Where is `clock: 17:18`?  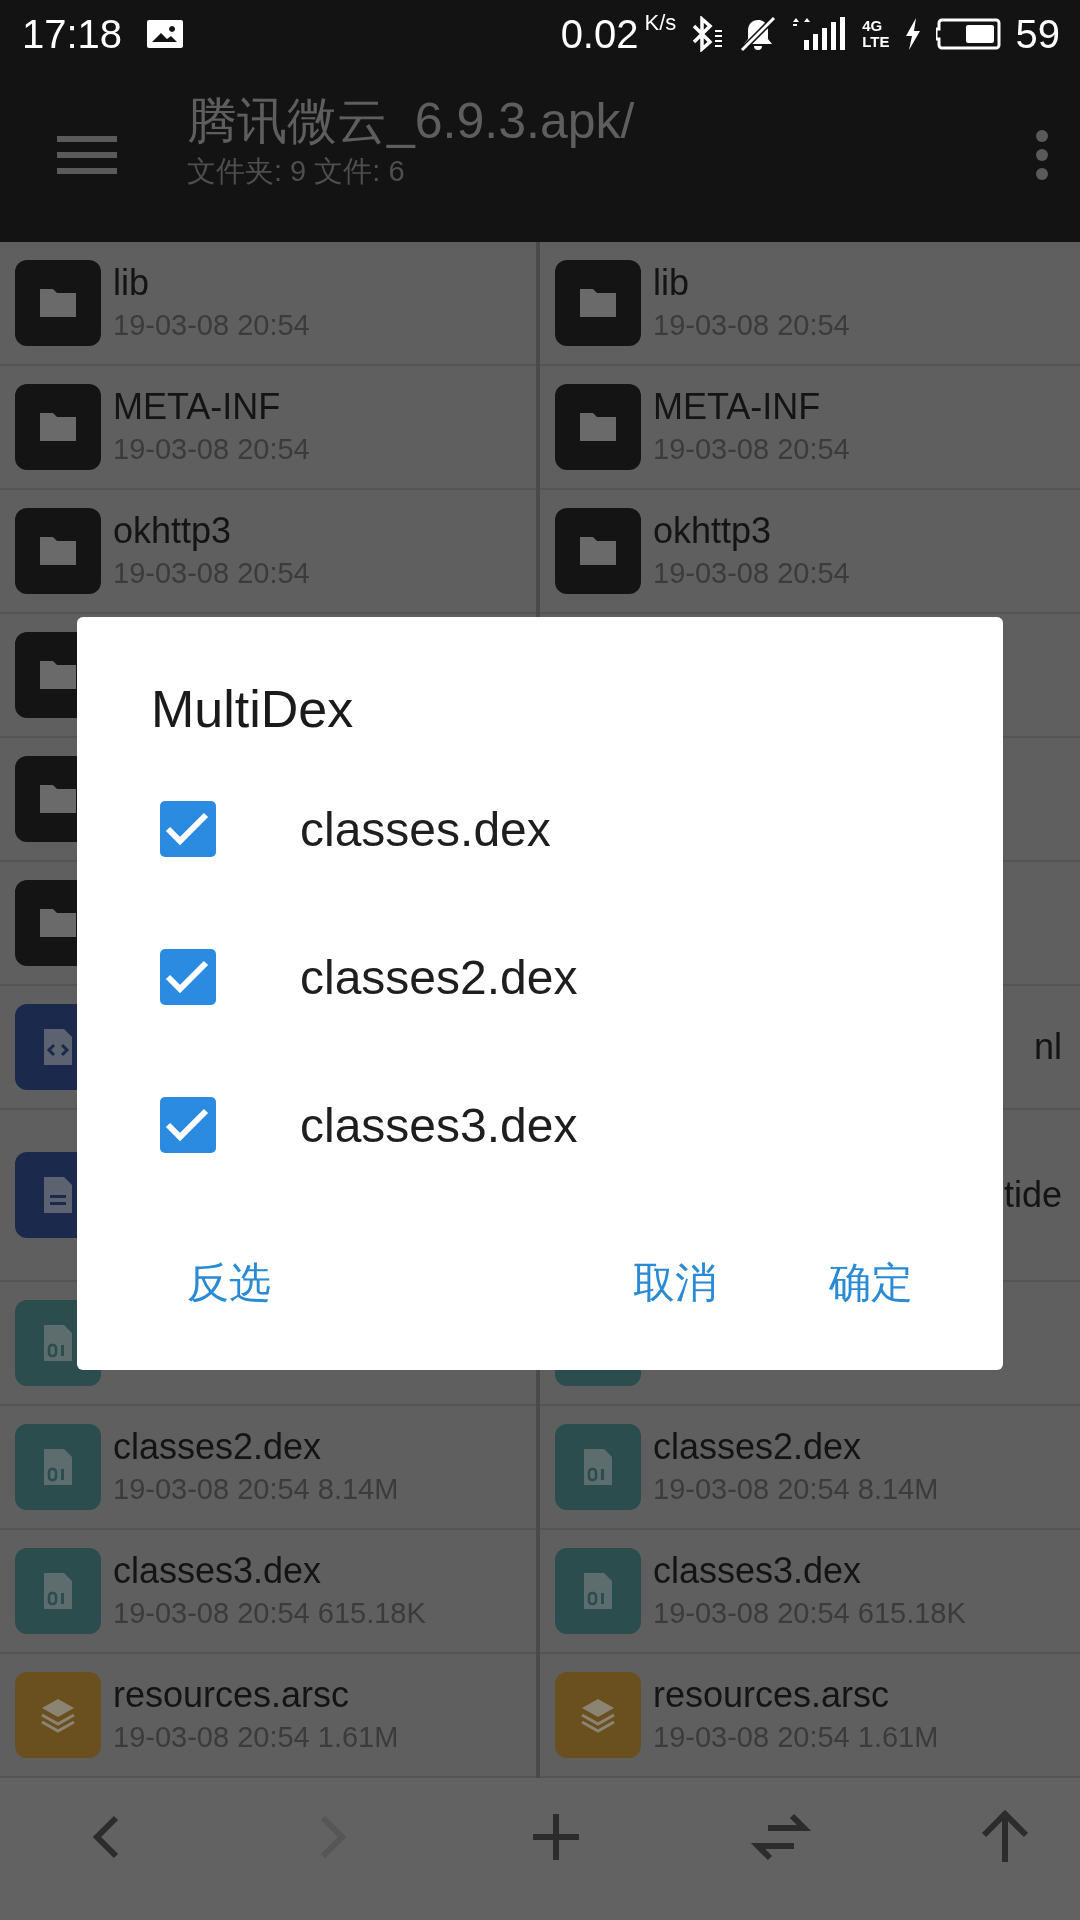
clock: 17:18 is located at coordinates (72, 34).